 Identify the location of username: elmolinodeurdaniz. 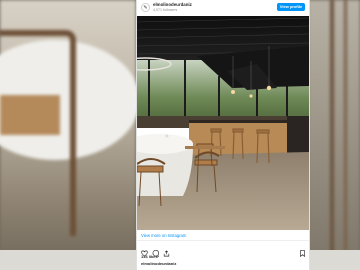
(172, 4).